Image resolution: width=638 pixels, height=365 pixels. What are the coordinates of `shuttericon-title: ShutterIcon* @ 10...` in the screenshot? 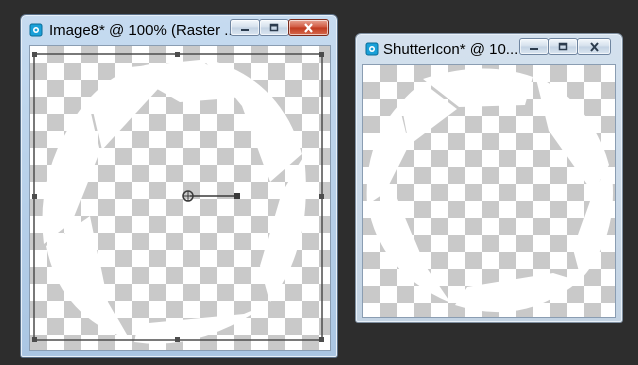 It's located at (450, 49).